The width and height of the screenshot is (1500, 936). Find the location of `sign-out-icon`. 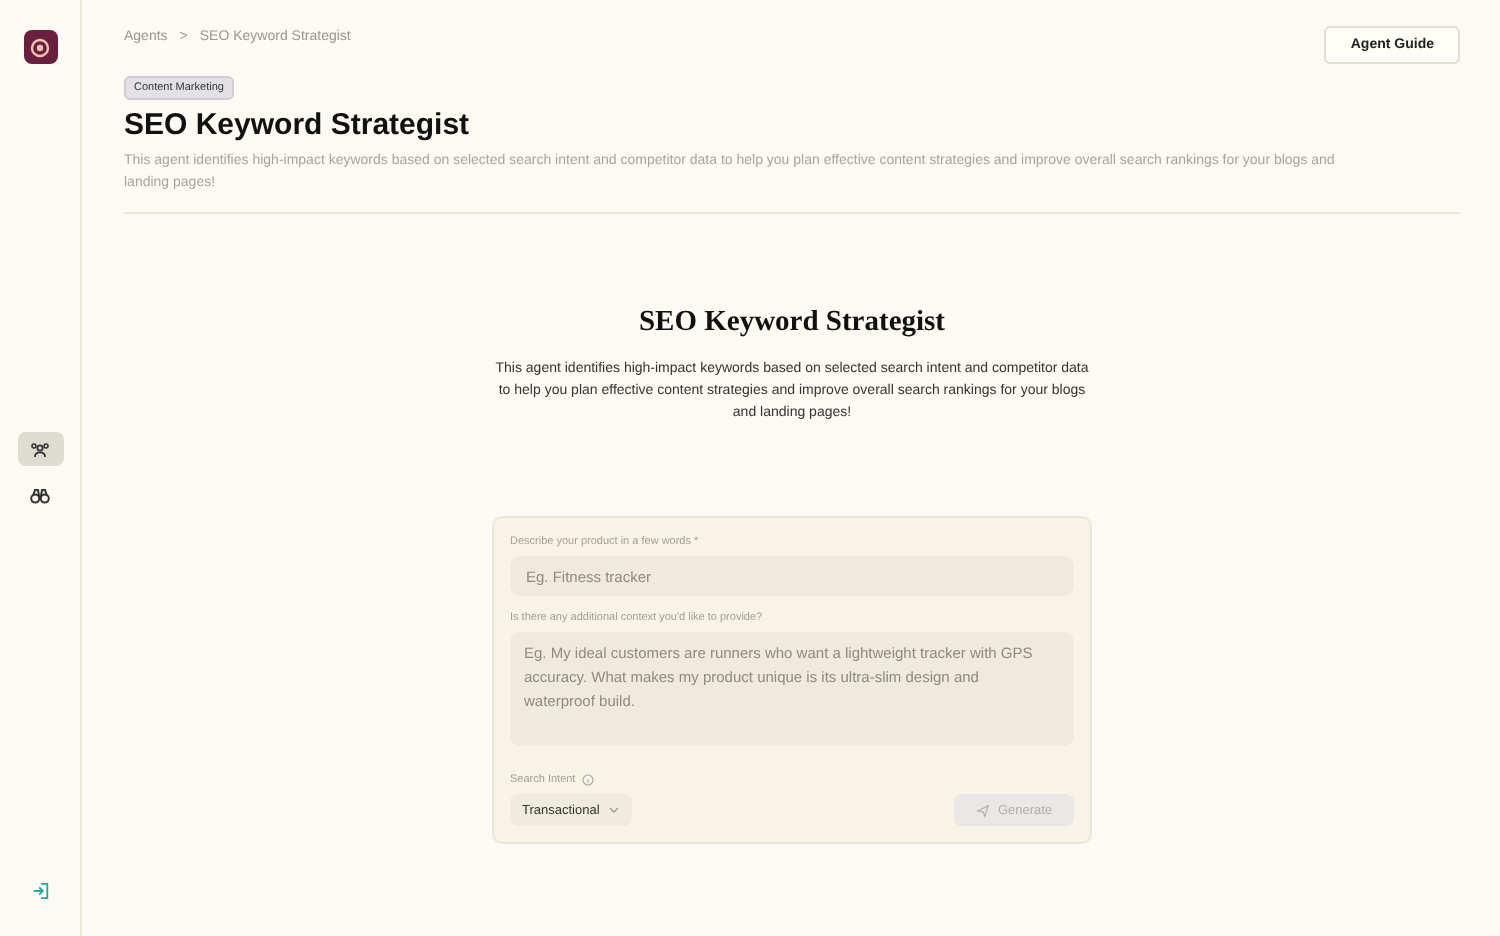

sign-out-icon is located at coordinates (40, 891).